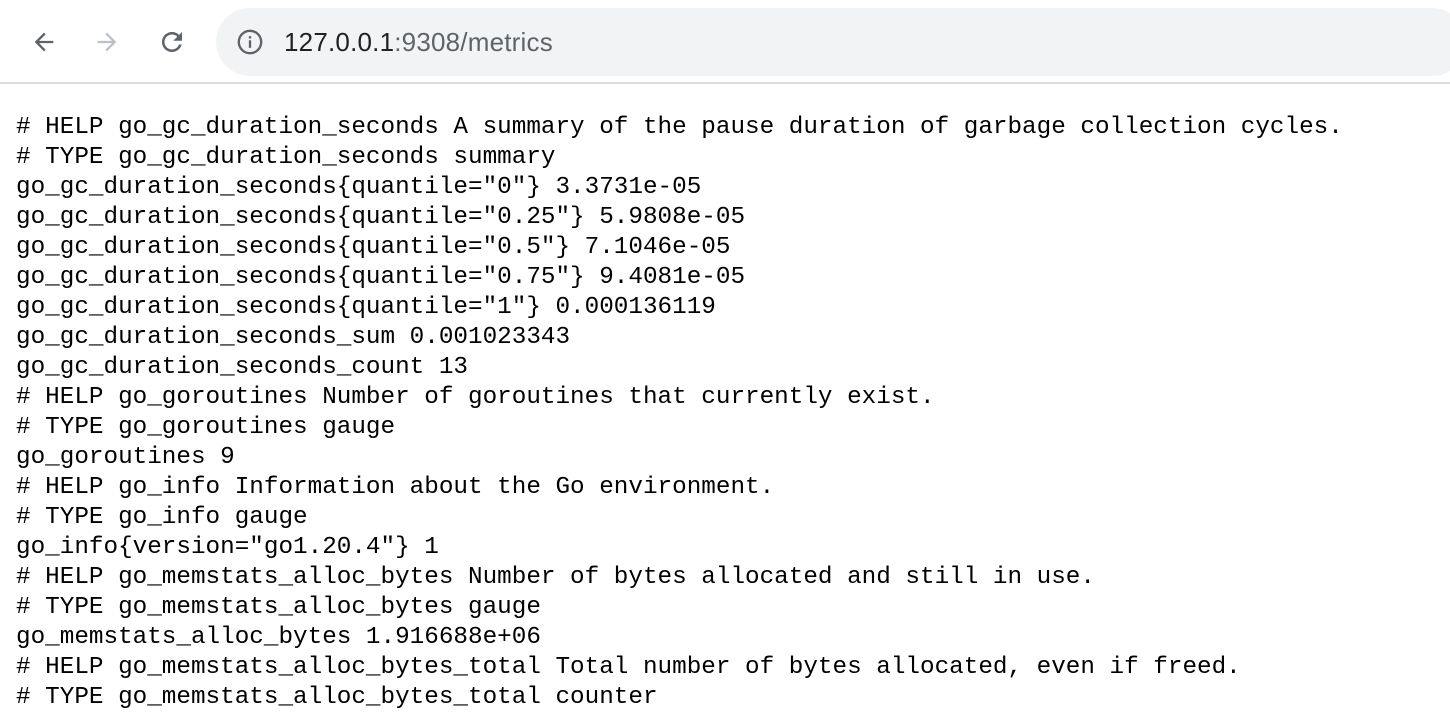 Image resolution: width=1450 pixels, height=713 pixels. What do you see at coordinates (227, 547) in the screenshot?
I see `metrics-line: go_info{version="go1.20.4"} 1` at bounding box center [227, 547].